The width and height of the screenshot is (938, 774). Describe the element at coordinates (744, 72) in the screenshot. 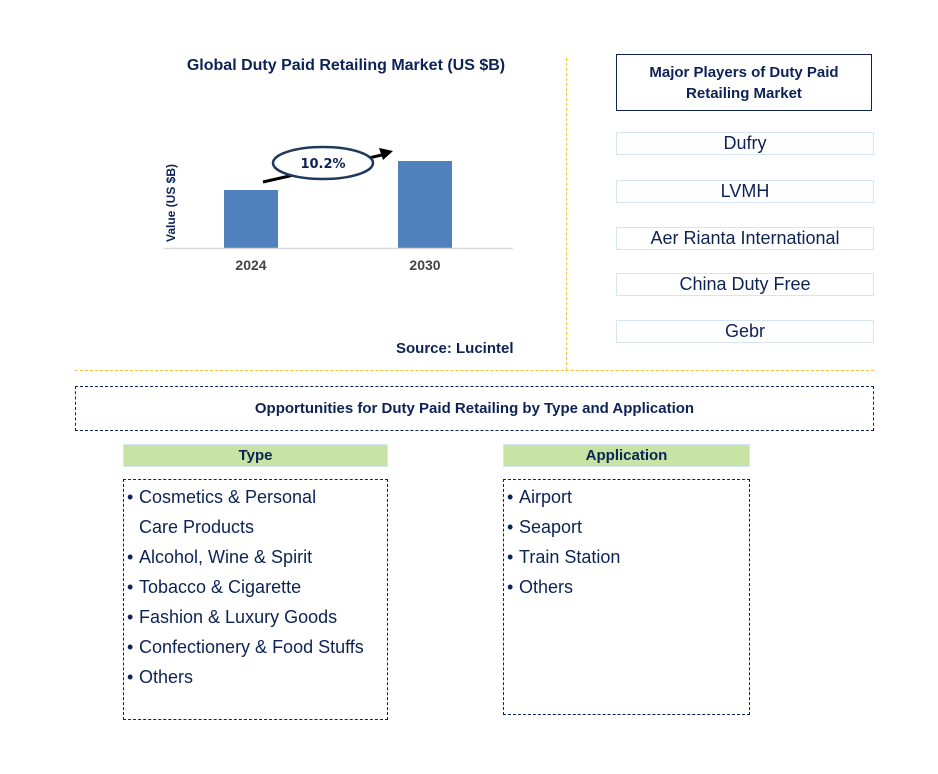

I see `players-heading-line1: Major Players of Duty Paid` at that location.